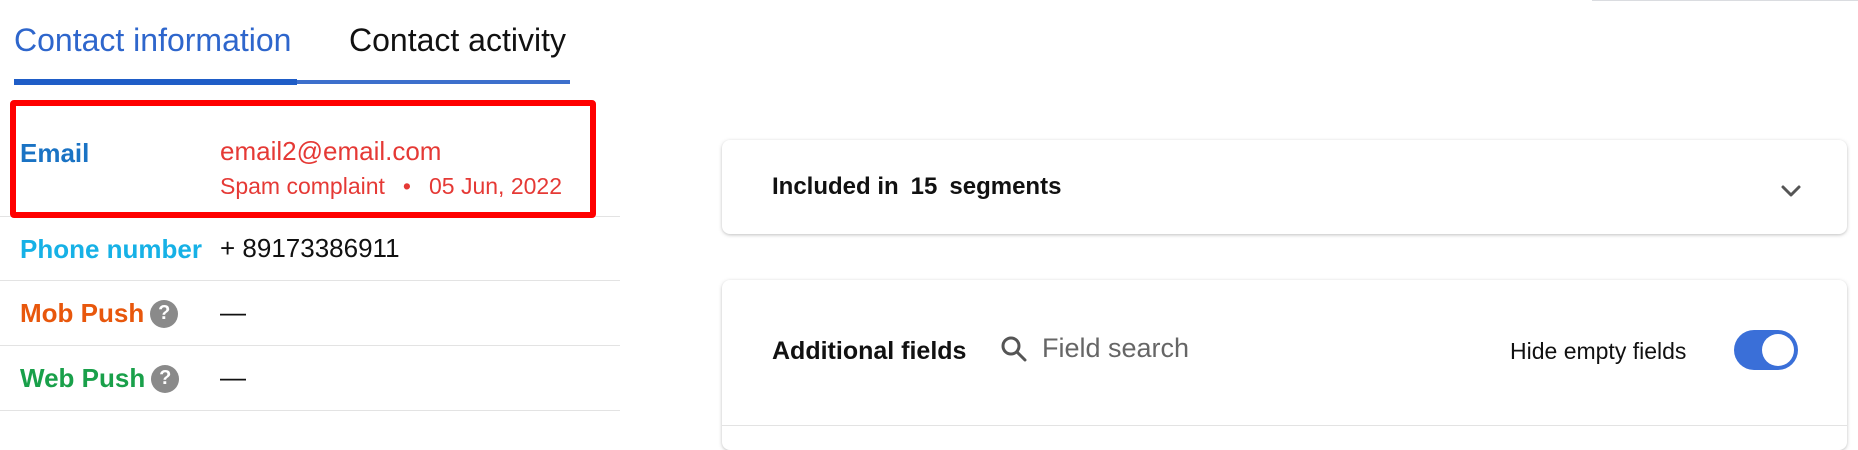  Describe the element at coordinates (1005, 186) in the screenshot. I see `segments-suffix: segments` at that location.